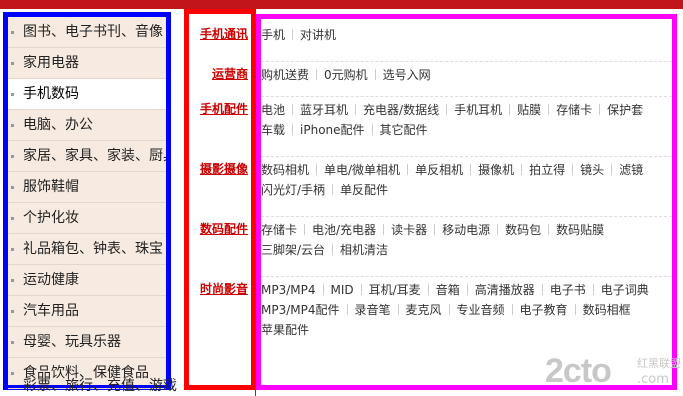 The height and width of the screenshot is (396, 683). Describe the element at coordinates (592, 170) in the screenshot. I see `subcategory-link: 镜头` at that location.